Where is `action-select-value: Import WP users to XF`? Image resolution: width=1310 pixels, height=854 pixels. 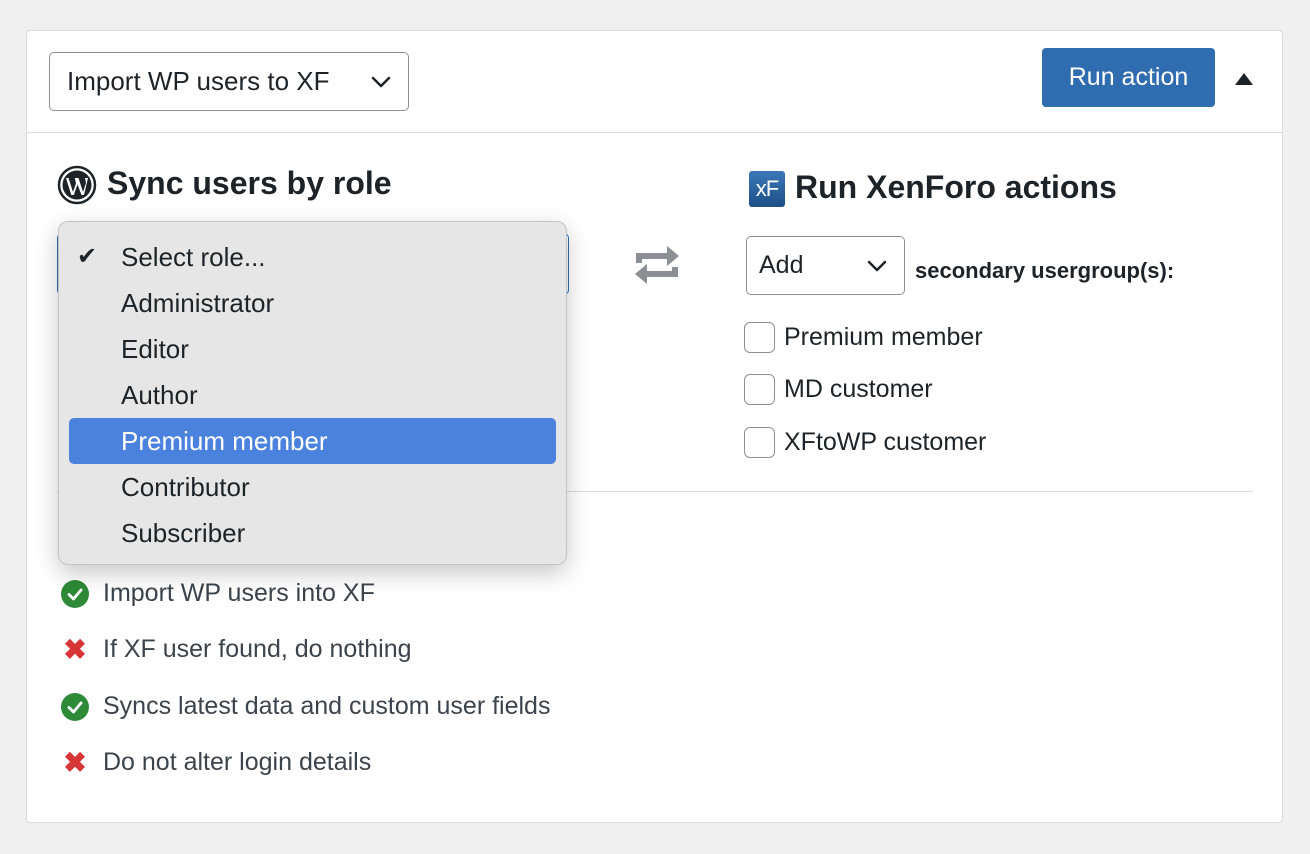 action-select-value: Import WP users to XF is located at coordinates (198, 81).